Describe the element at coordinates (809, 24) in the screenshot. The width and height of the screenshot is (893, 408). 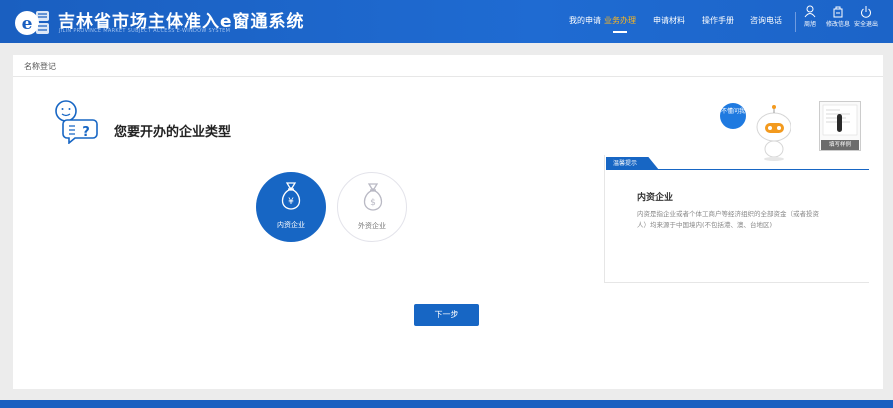
I see `util-user-label: 周旭` at that location.